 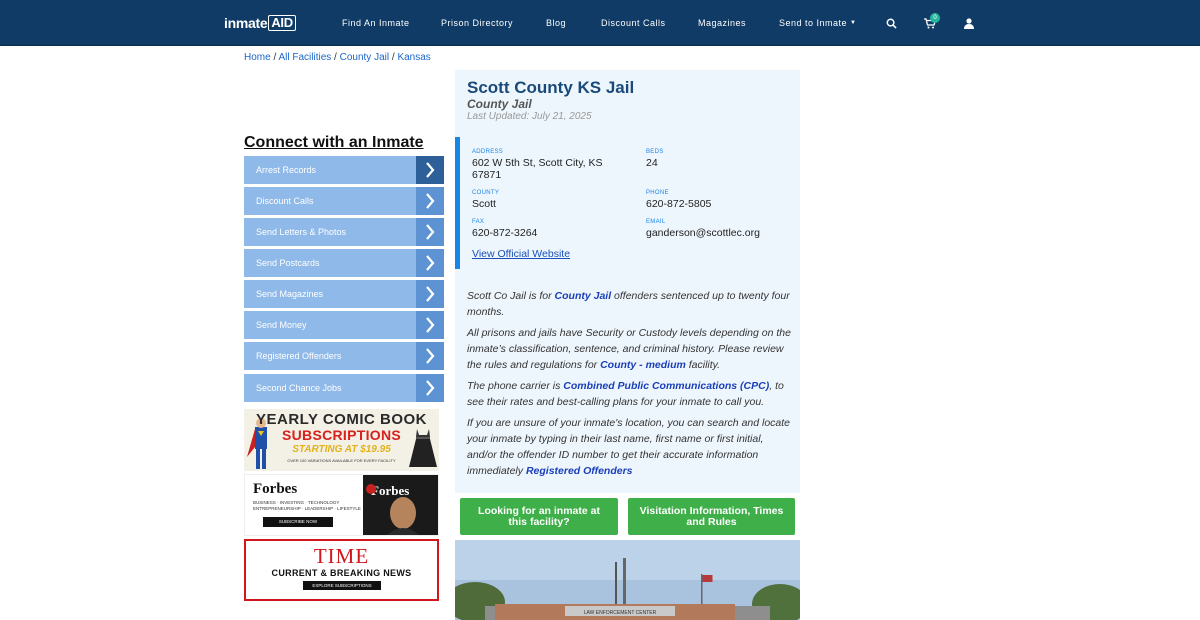 What do you see at coordinates (679, 204) in the screenshot?
I see `phone-value: 620-872-5805` at bounding box center [679, 204].